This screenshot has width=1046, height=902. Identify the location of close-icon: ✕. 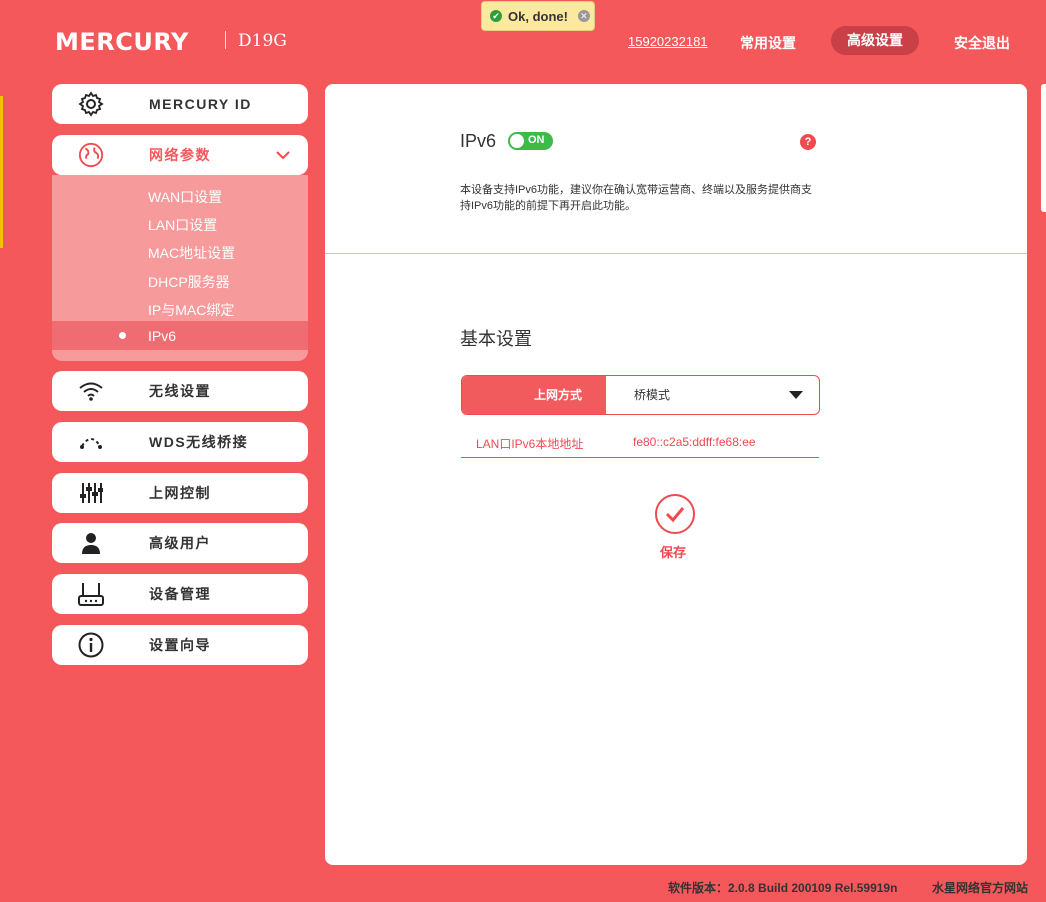
(583, 16).